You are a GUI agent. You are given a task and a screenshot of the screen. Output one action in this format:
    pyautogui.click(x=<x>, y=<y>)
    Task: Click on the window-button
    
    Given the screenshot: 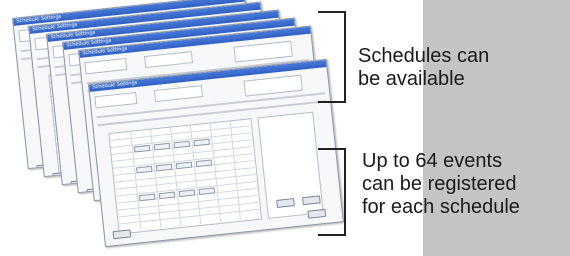 What is the action you would take?
    pyautogui.click(x=122, y=234)
    